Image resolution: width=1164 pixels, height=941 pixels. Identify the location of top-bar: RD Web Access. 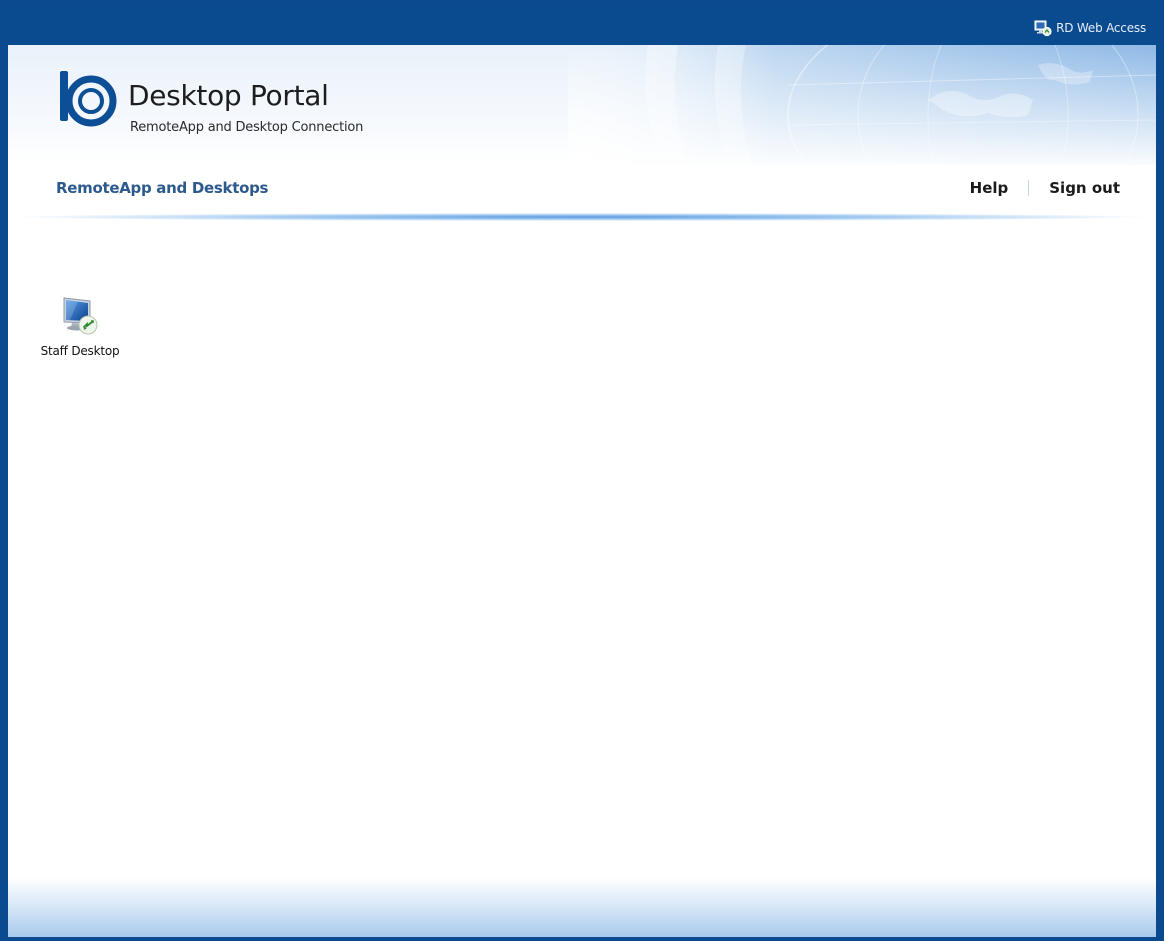
(582, 26).